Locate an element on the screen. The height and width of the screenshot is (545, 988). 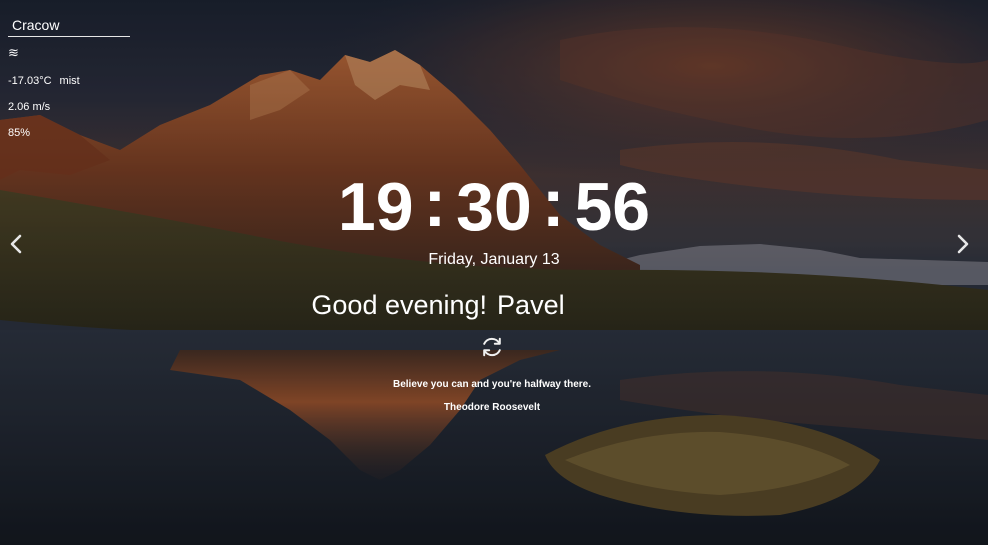
greeting-text: Good evening! is located at coordinates (399, 305).